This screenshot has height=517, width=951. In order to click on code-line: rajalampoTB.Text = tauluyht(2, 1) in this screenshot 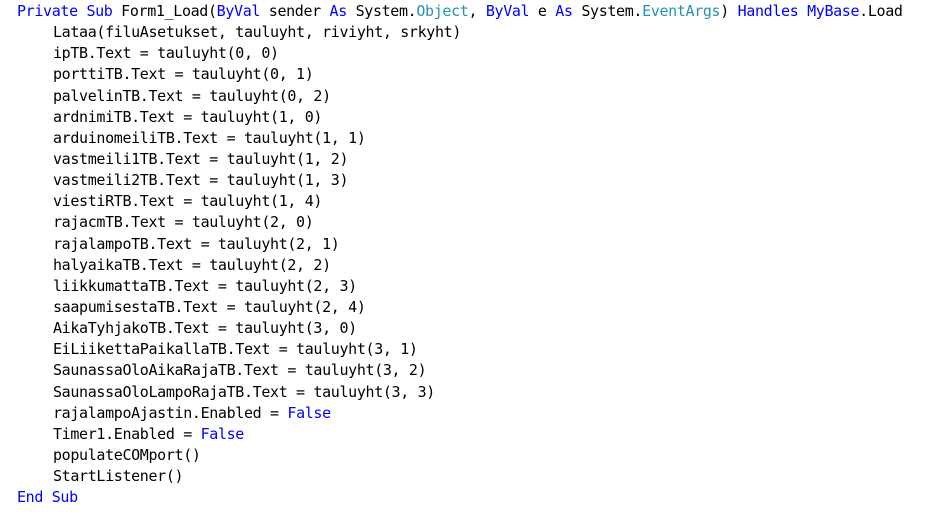, I will do `click(475, 244)`.